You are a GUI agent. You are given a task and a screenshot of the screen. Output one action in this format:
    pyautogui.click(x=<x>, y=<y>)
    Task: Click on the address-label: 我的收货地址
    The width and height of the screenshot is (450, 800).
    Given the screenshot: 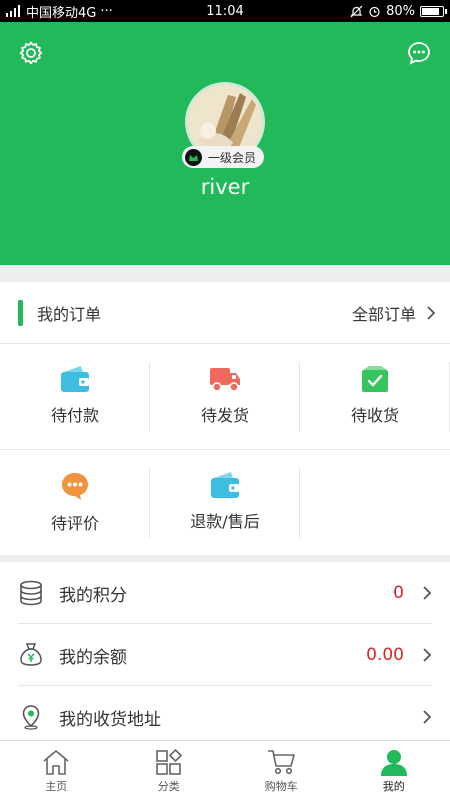 What is the action you would take?
    pyautogui.click(x=110, y=719)
    